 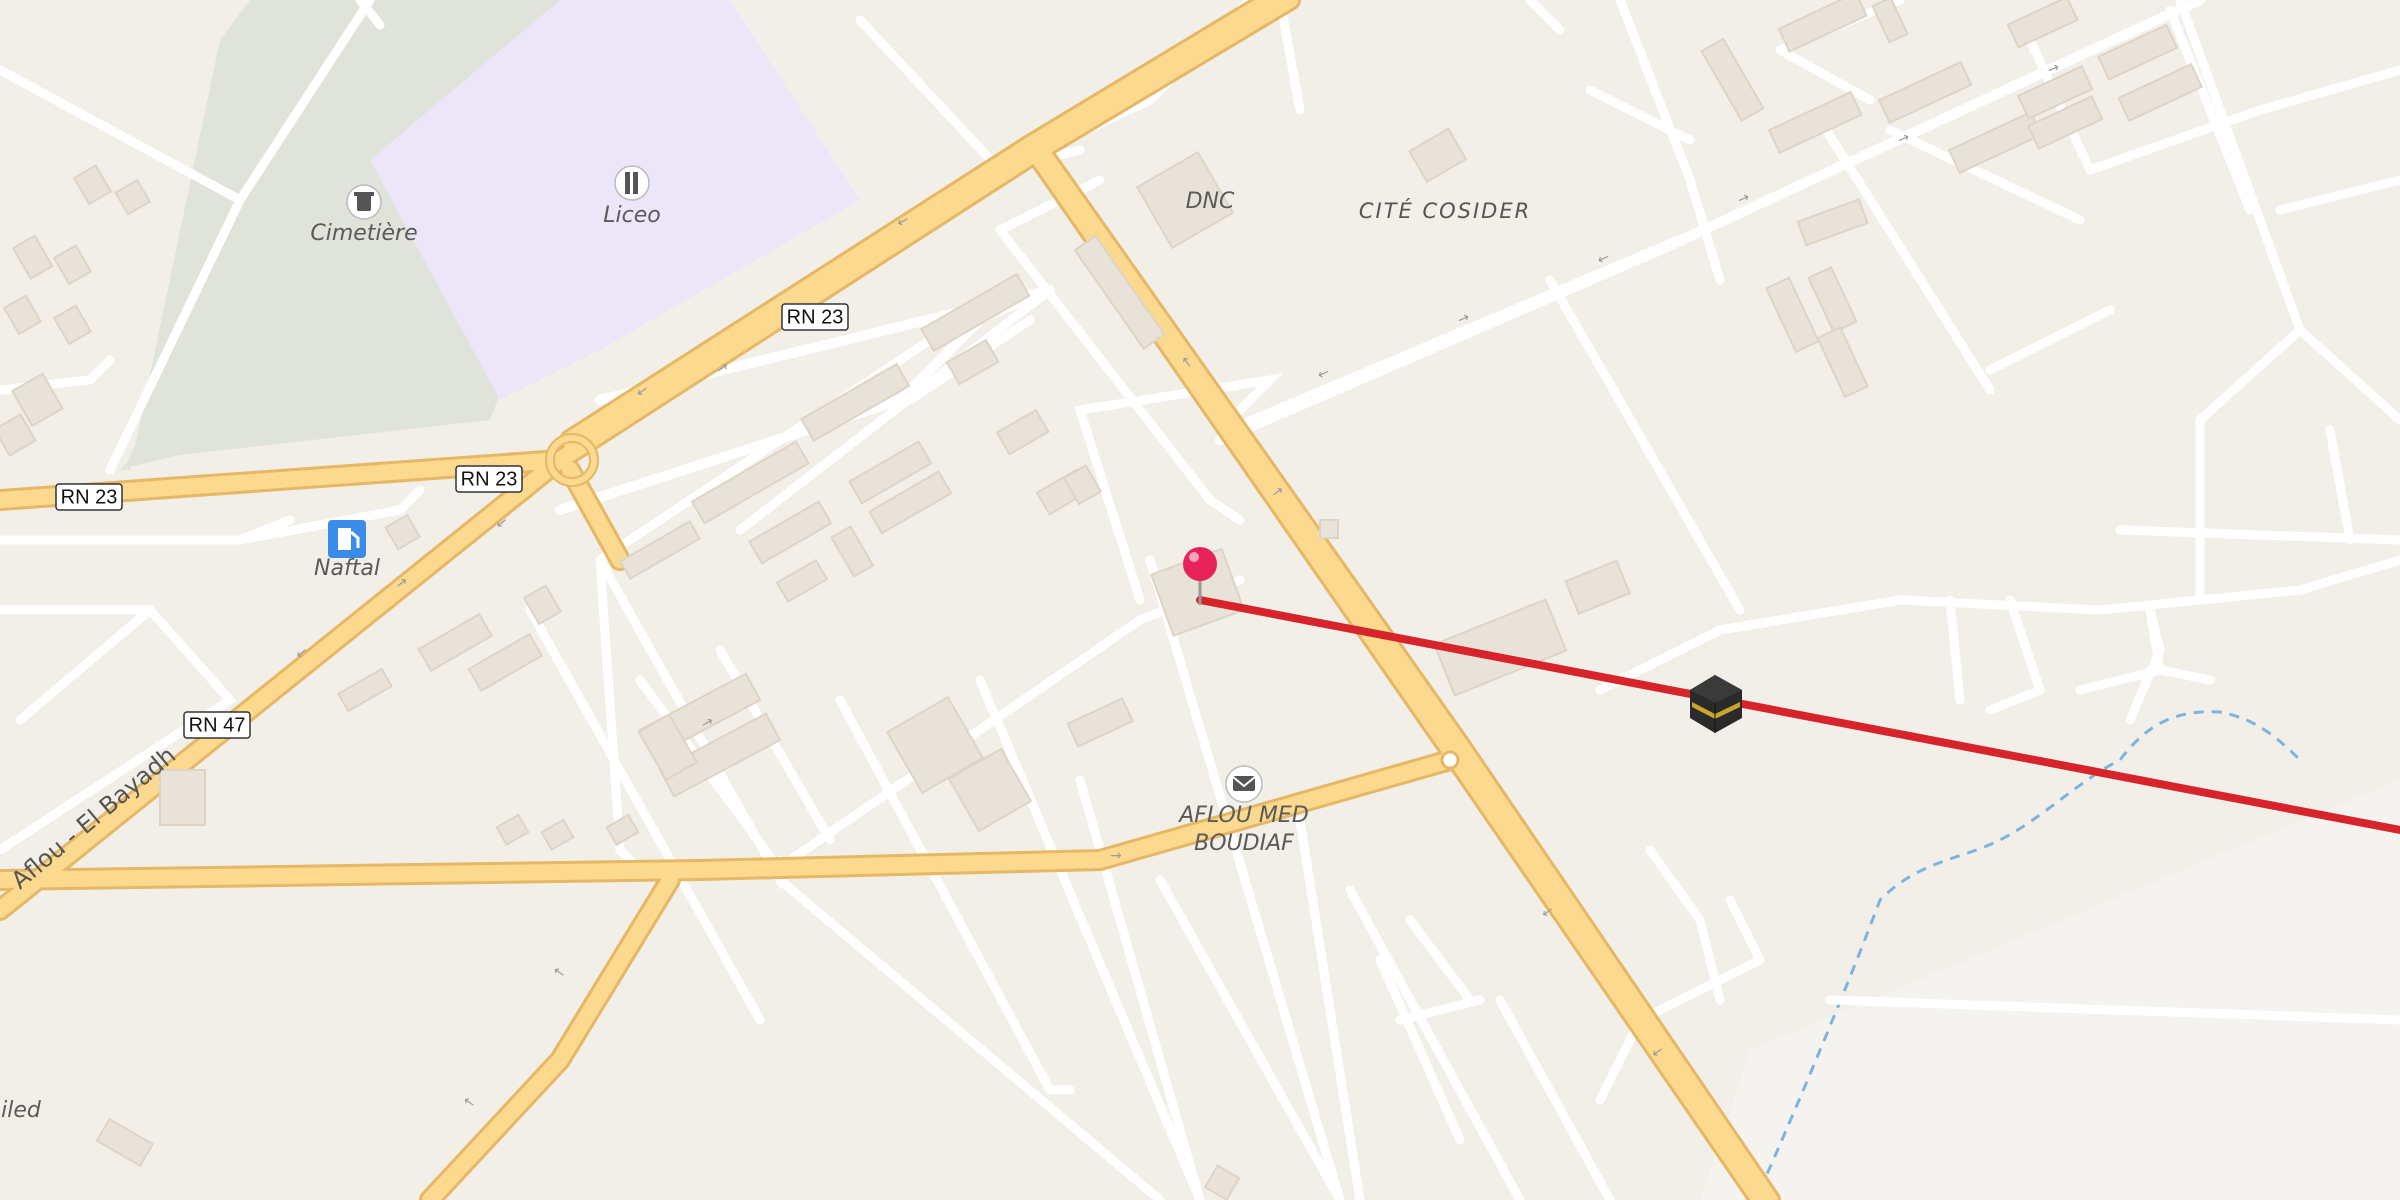 What do you see at coordinates (1210, 201) in the screenshot?
I see `dnc-label: DNC` at bounding box center [1210, 201].